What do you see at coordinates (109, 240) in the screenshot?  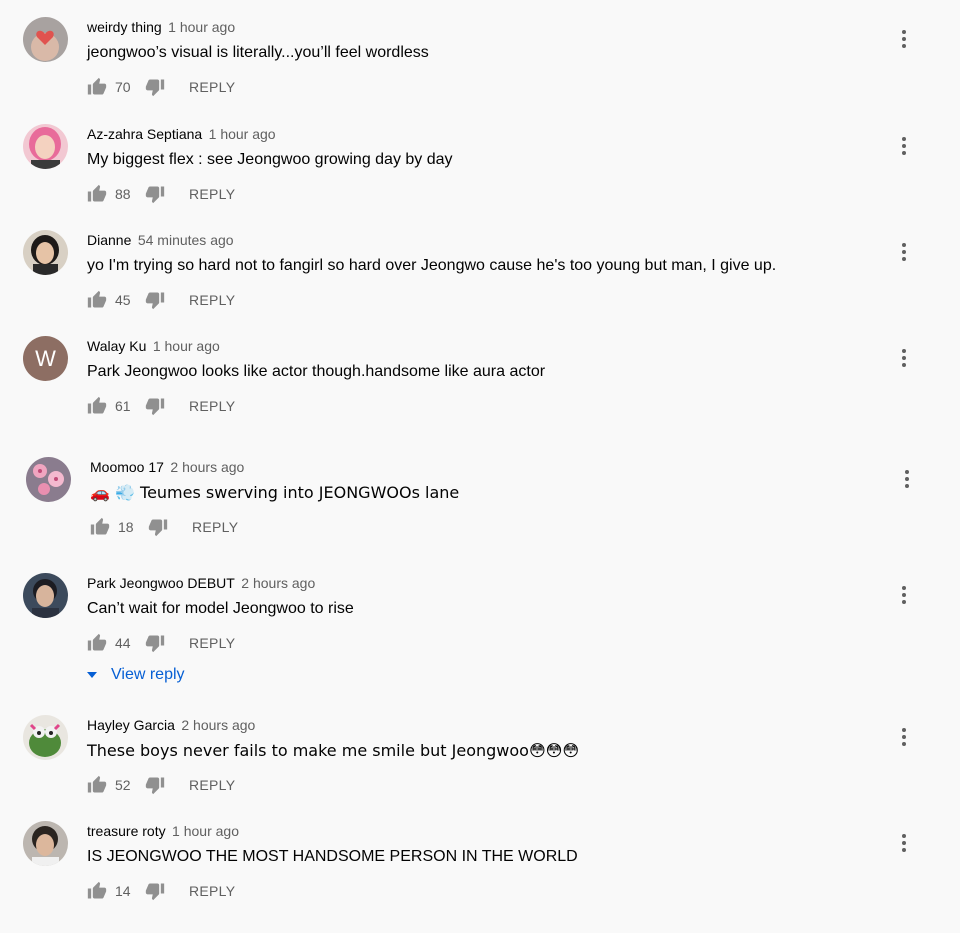 I see `author-name: Dianne` at bounding box center [109, 240].